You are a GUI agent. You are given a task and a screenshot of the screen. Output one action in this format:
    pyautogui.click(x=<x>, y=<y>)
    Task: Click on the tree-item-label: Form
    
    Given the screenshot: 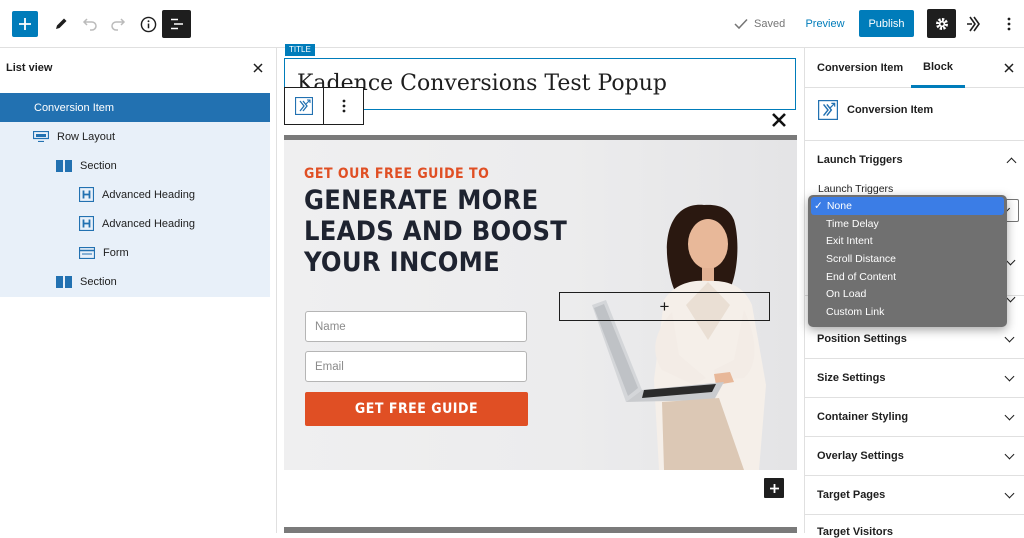 What is the action you would take?
    pyautogui.click(x=116, y=252)
    